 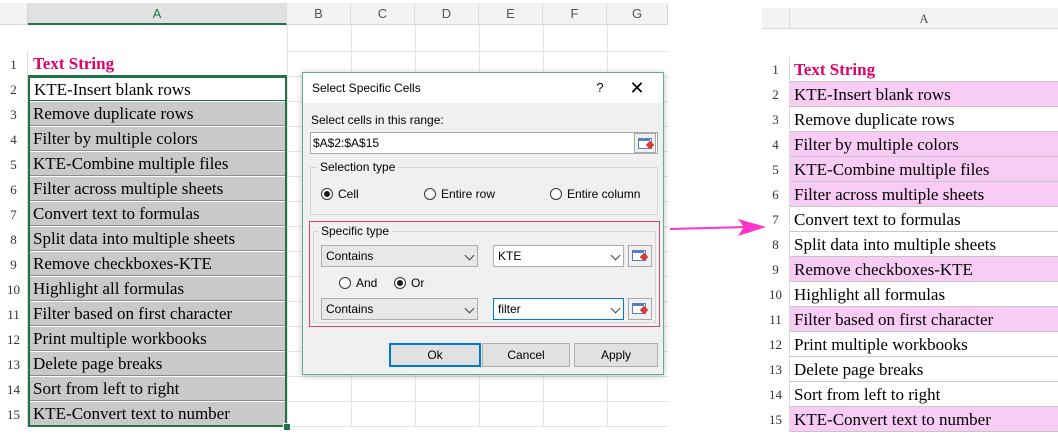 What do you see at coordinates (615, 308) in the screenshot?
I see `chevron-down-icon` at bounding box center [615, 308].